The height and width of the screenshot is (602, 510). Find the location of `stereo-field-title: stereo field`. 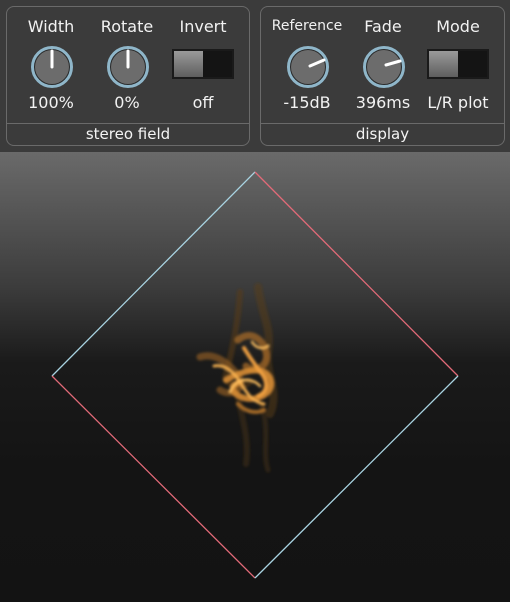

stereo-field-title: stereo field is located at coordinates (128, 134).